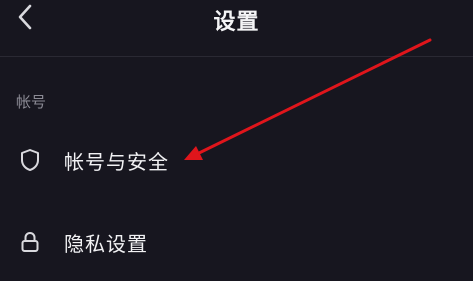  I want to click on privacy-settings-label: 隐私设置, so click(106, 243).